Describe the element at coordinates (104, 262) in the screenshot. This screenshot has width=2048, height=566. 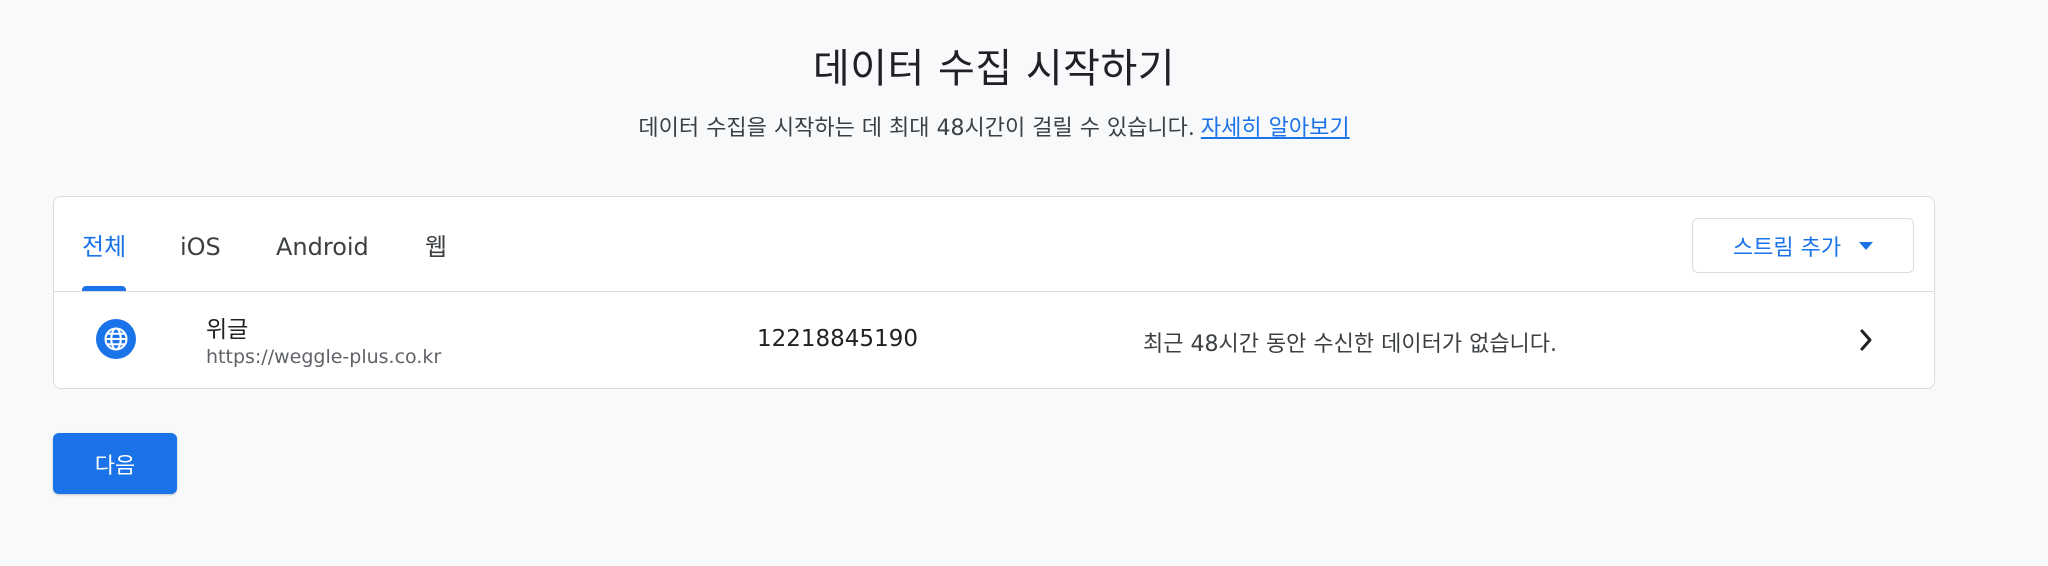
I see `tab-all: 전체` at that location.